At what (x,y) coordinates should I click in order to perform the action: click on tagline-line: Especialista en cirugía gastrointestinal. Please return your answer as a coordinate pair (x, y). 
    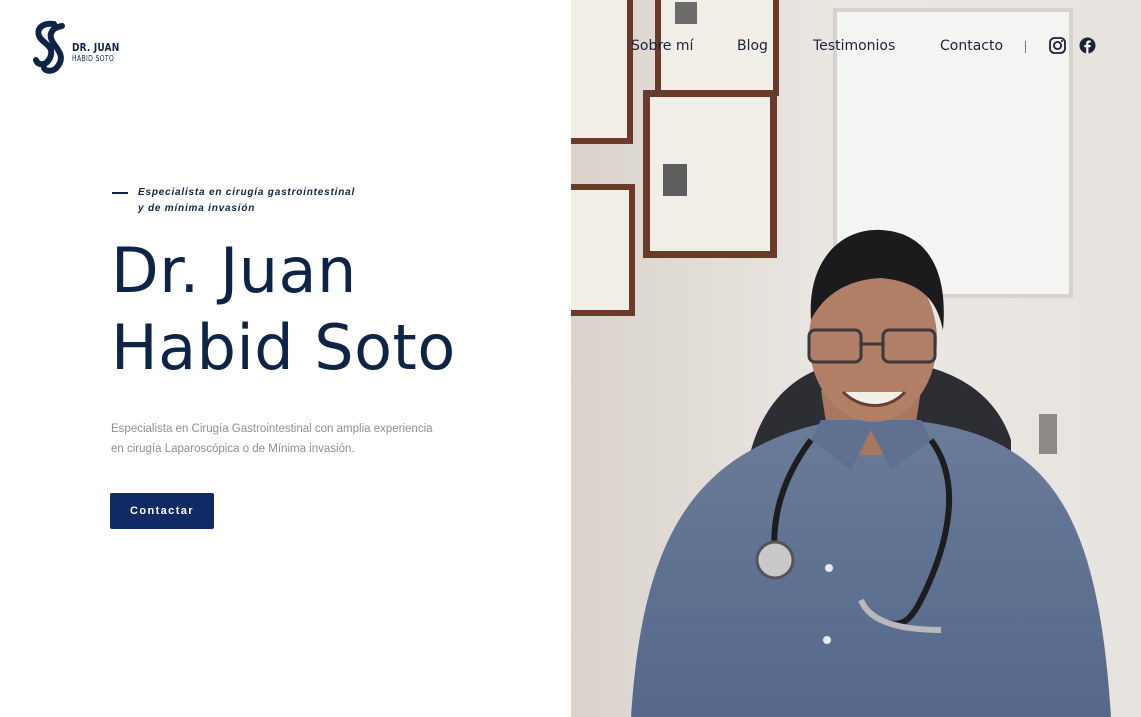
    Looking at the image, I should click on (247, 192).